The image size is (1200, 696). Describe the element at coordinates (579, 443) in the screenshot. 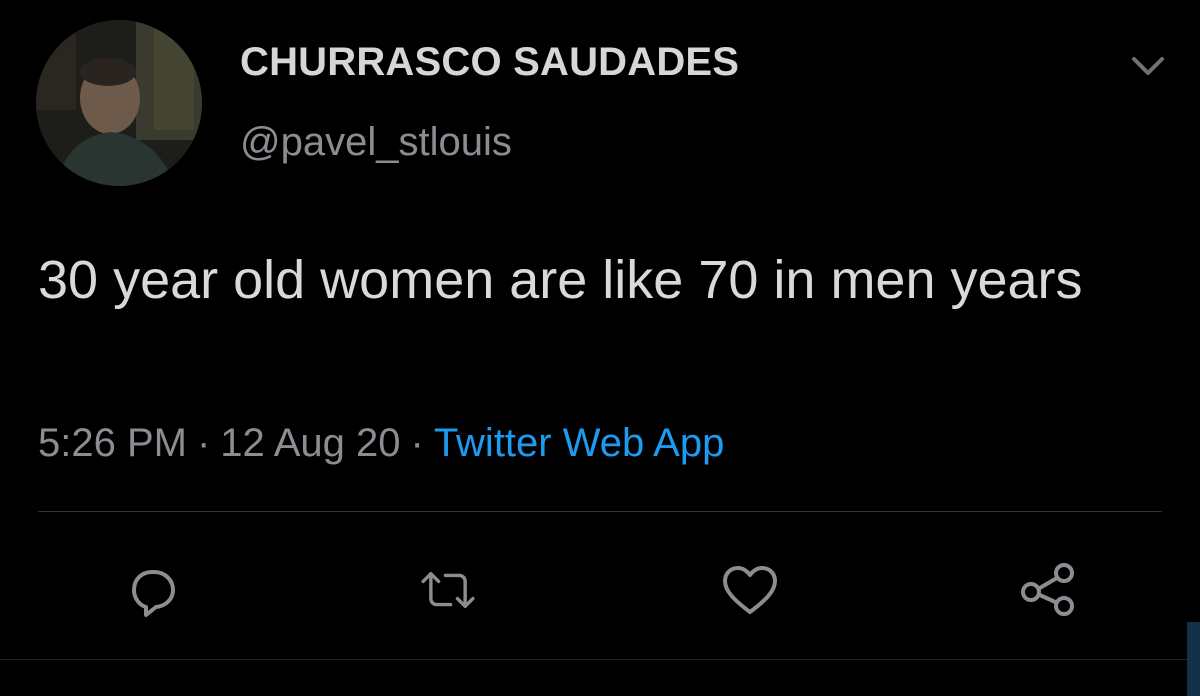

I see `tweet-source-link: Twitter Web App` at that location.